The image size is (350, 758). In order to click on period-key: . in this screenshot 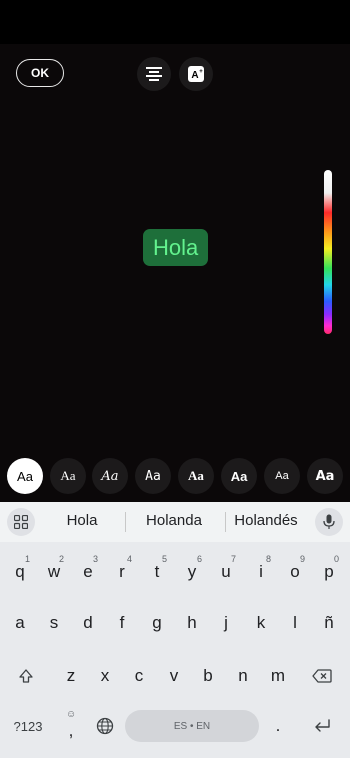, I will do `click(278, 726)`.